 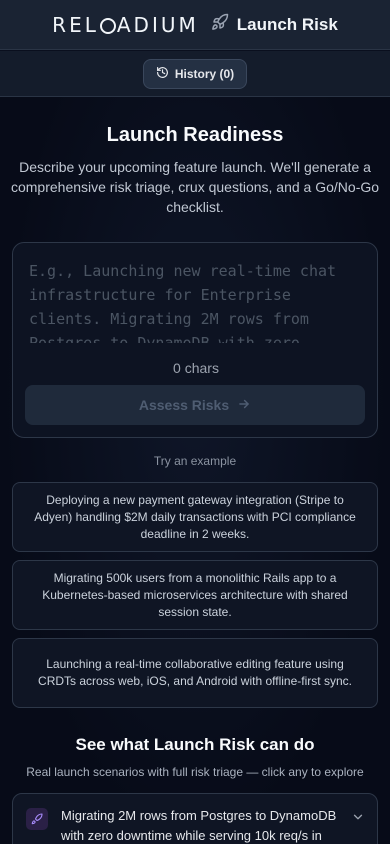 I want to click on assess-risks-label: Assess Risks, so click(x=184, y=405).